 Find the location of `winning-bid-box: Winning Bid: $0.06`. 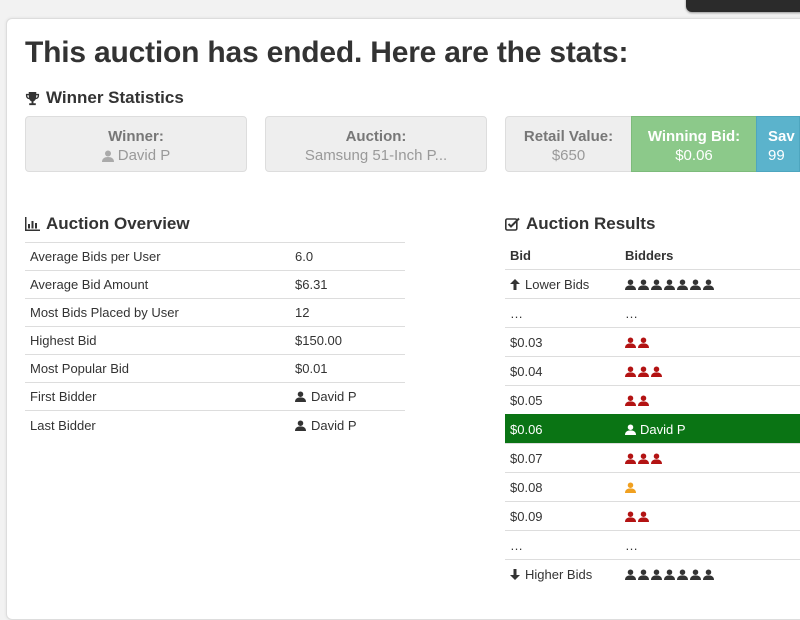

winning-bid-box: Winning Bid: $0.06 is located at coordinates (694, 144).